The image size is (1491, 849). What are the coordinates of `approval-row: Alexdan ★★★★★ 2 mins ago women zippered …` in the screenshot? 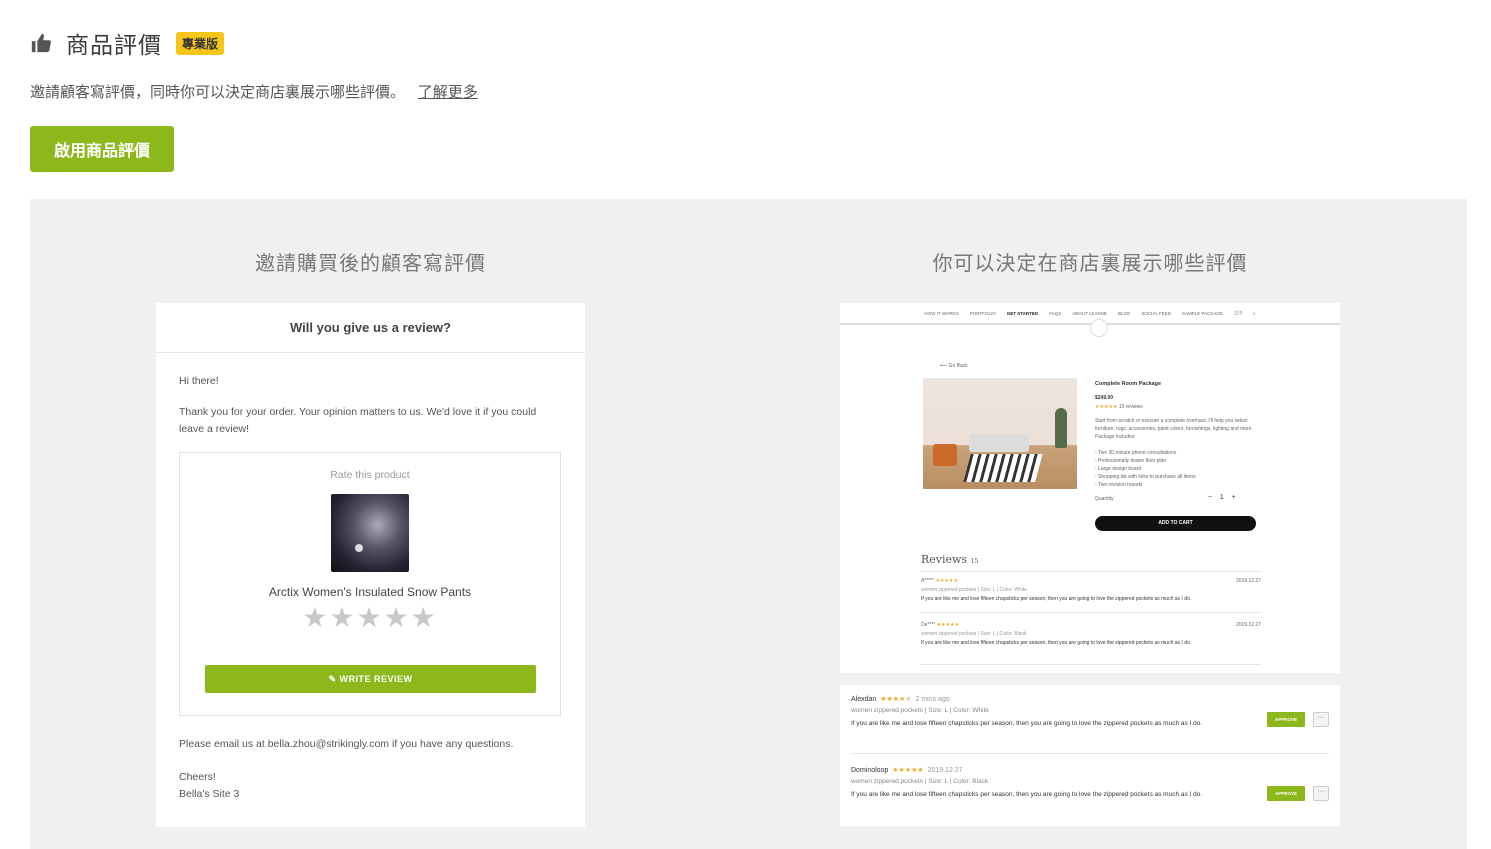 It's located at (1090, 712).